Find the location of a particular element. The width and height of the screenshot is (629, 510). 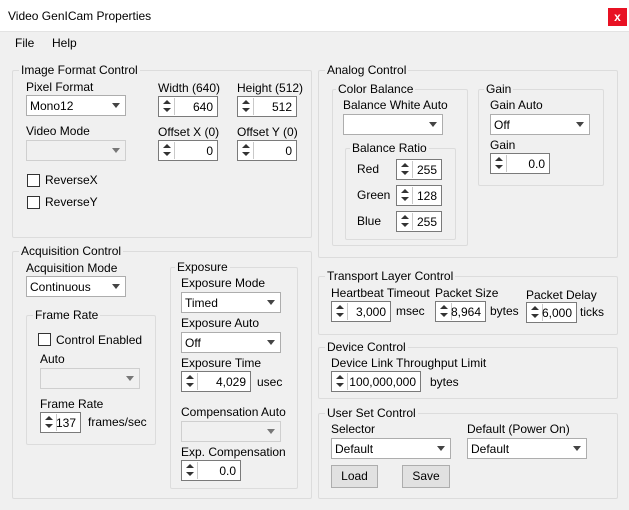

user-set-title: User Set Control is located at coordinates (371, 413).